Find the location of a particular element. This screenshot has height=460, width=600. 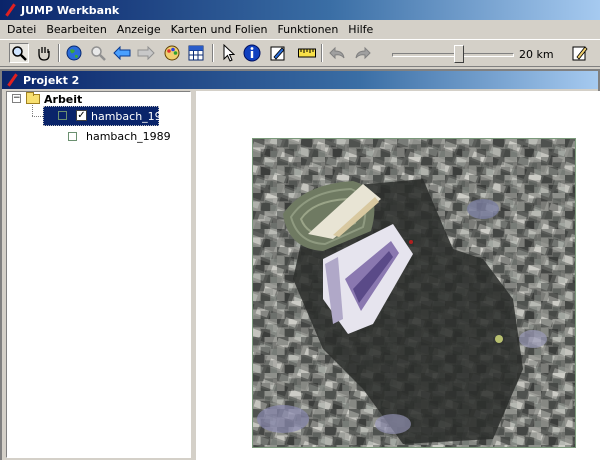

back-button is located at coordinates (122, 53).